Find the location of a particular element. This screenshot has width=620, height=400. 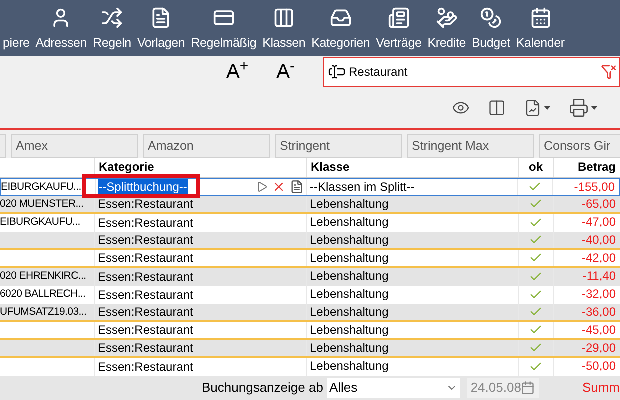

table-row: UFUMSATZ19.03... Essen:Restaurant Lebenshaltung -36,00 is located at coordinates (310, 313).